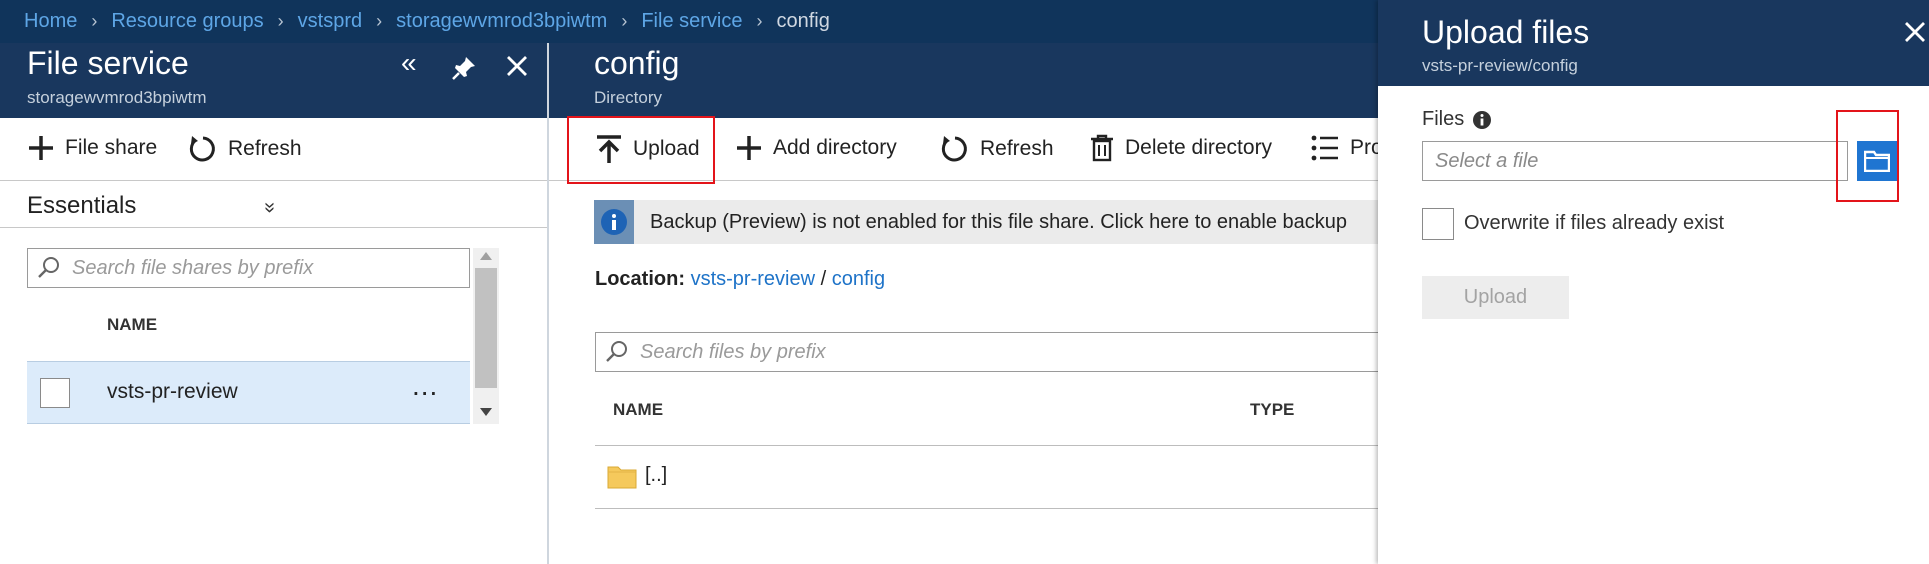 Image resolution: width=1929 pixels, height=564 pixels. What do you see at coordinates (1653, 43) in the screenshot?
I see `upload-panel-header: Upload files vsts-pr-review/config` at bounding box center [1653, 43].